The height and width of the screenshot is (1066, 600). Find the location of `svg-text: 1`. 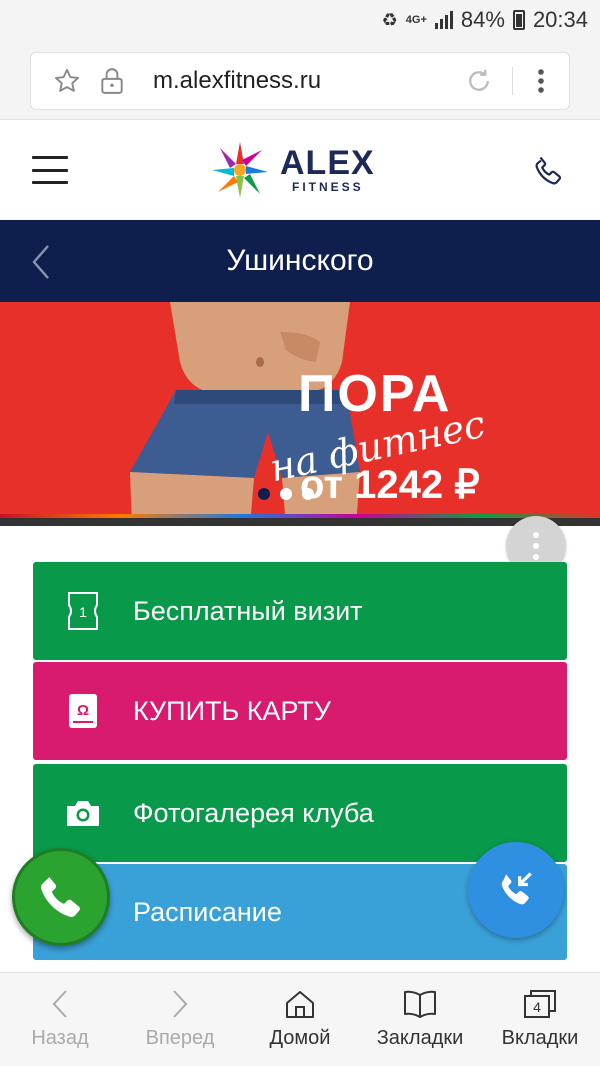

svg-text: 1 is located at coordinates (83, 612).